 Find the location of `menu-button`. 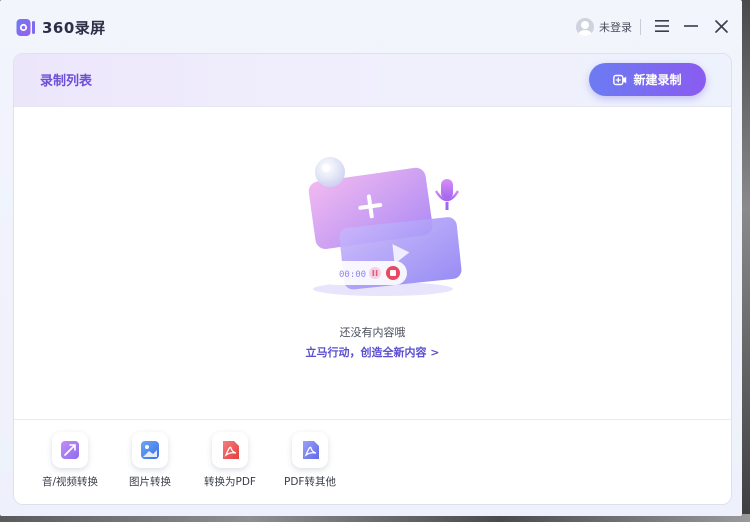

menu-button is located at coordinates (662, 26).